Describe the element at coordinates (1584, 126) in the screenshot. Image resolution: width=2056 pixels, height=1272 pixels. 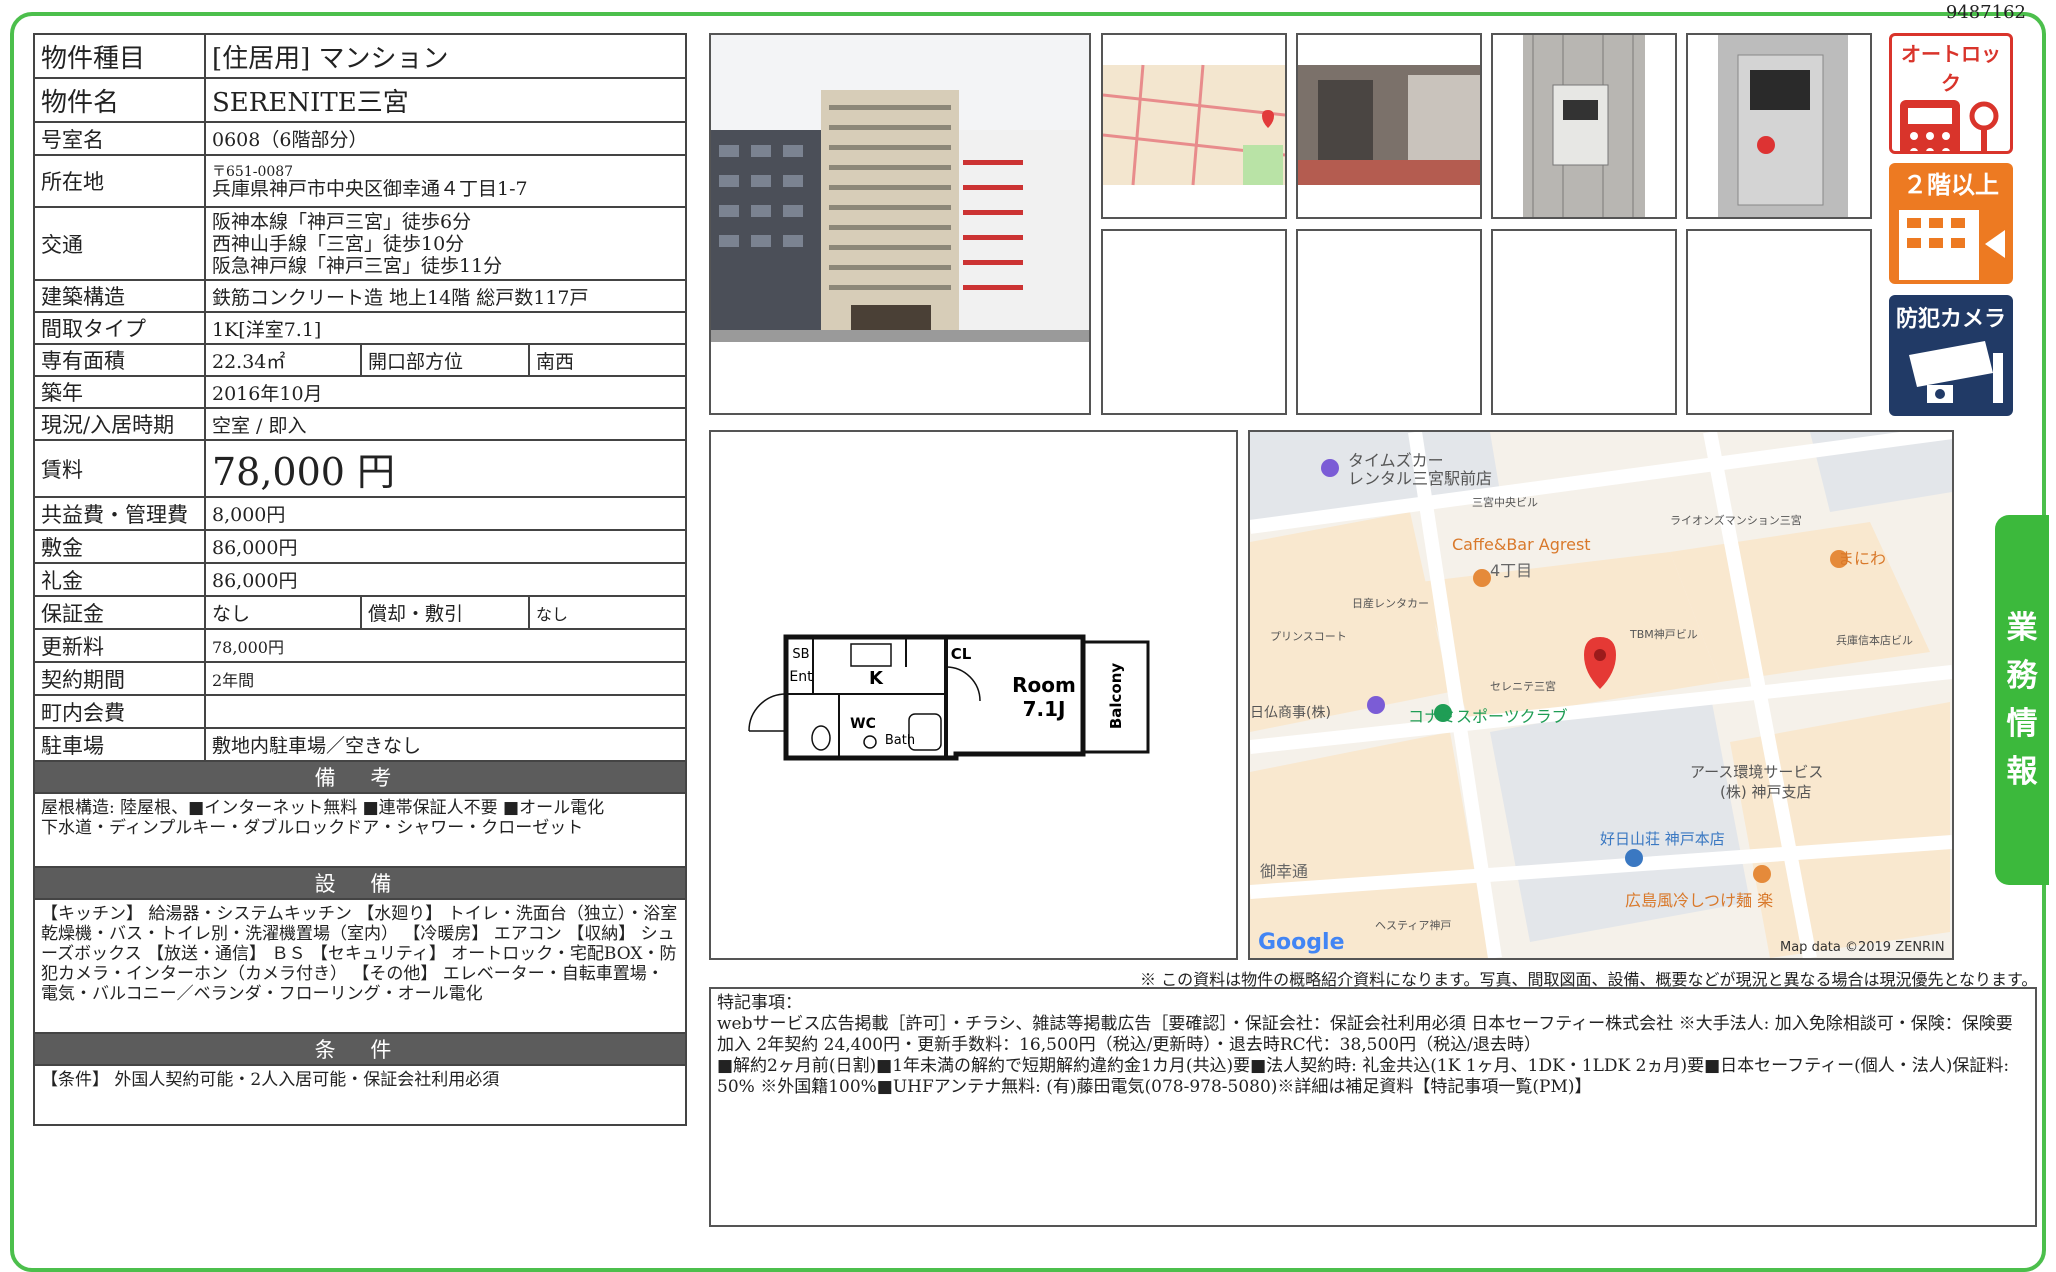
I see `intercom-photo` at that location.